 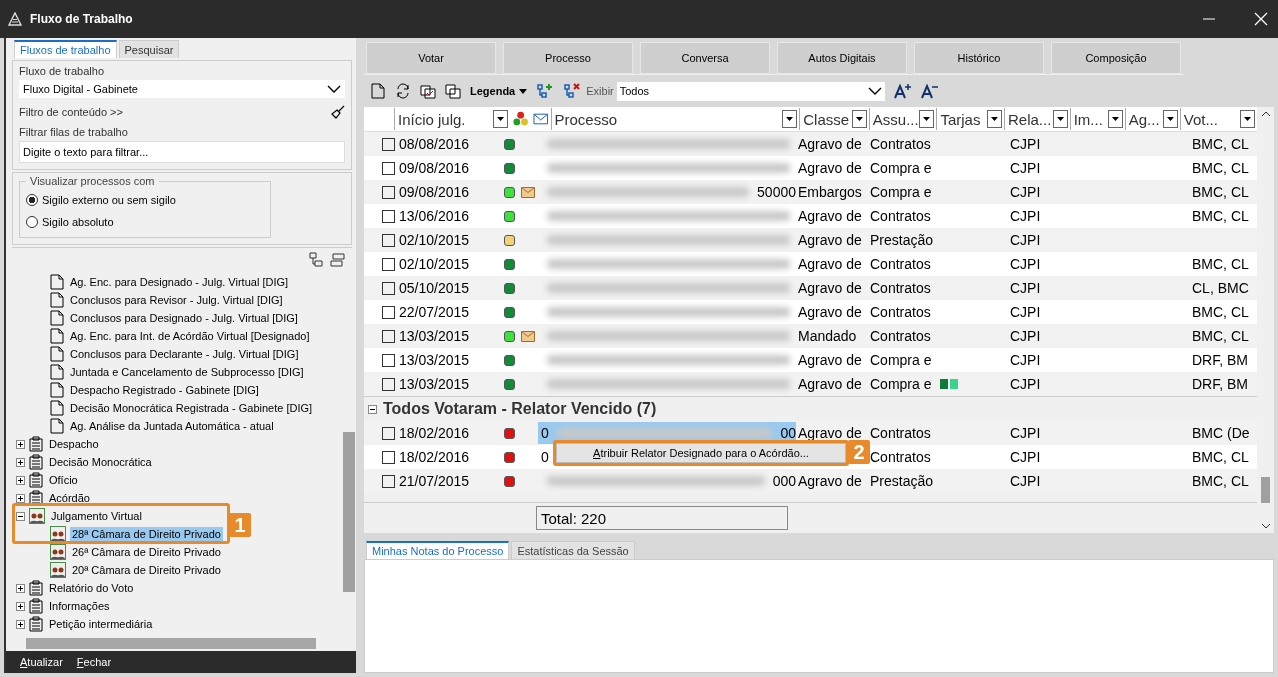 What do you see at coordinates (316, 260) in the screenshot?
I see `tree-expand-icon` at bounding box center [316, 260].